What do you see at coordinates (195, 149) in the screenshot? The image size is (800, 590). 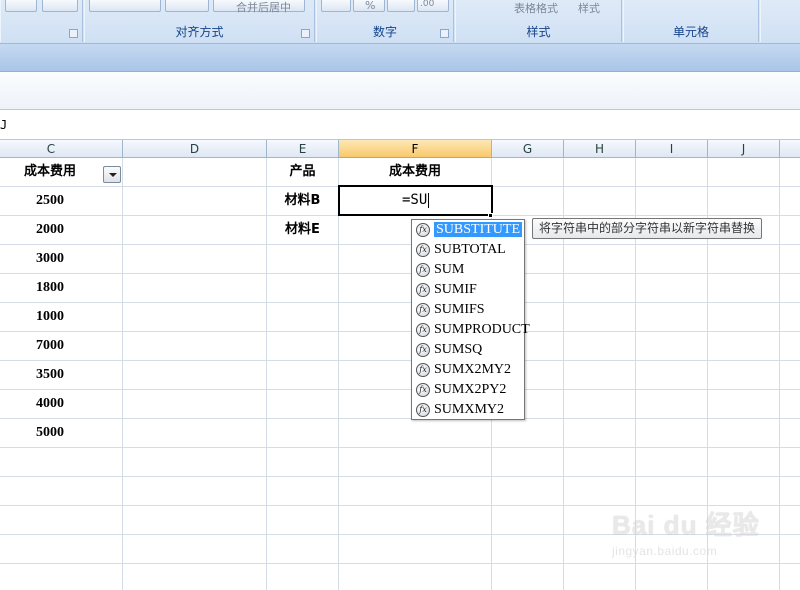 I see `column-header-d: D` at bounding box center [195, 149].